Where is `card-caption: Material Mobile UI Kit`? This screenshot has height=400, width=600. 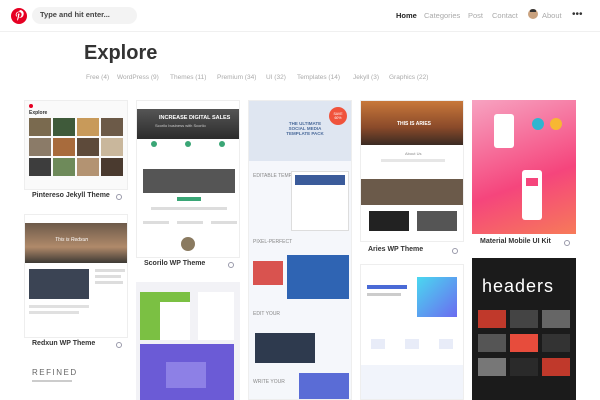
card-caption: Material Mobile UI Kit is located at coordinates (515, 241).